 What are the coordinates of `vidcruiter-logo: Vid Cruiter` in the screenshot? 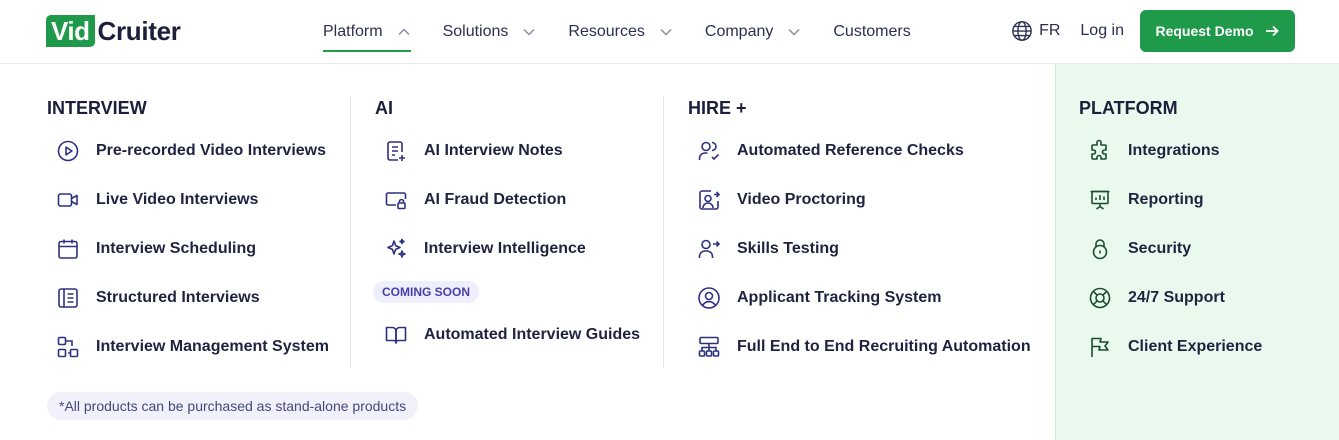 It's located at (113, 31).